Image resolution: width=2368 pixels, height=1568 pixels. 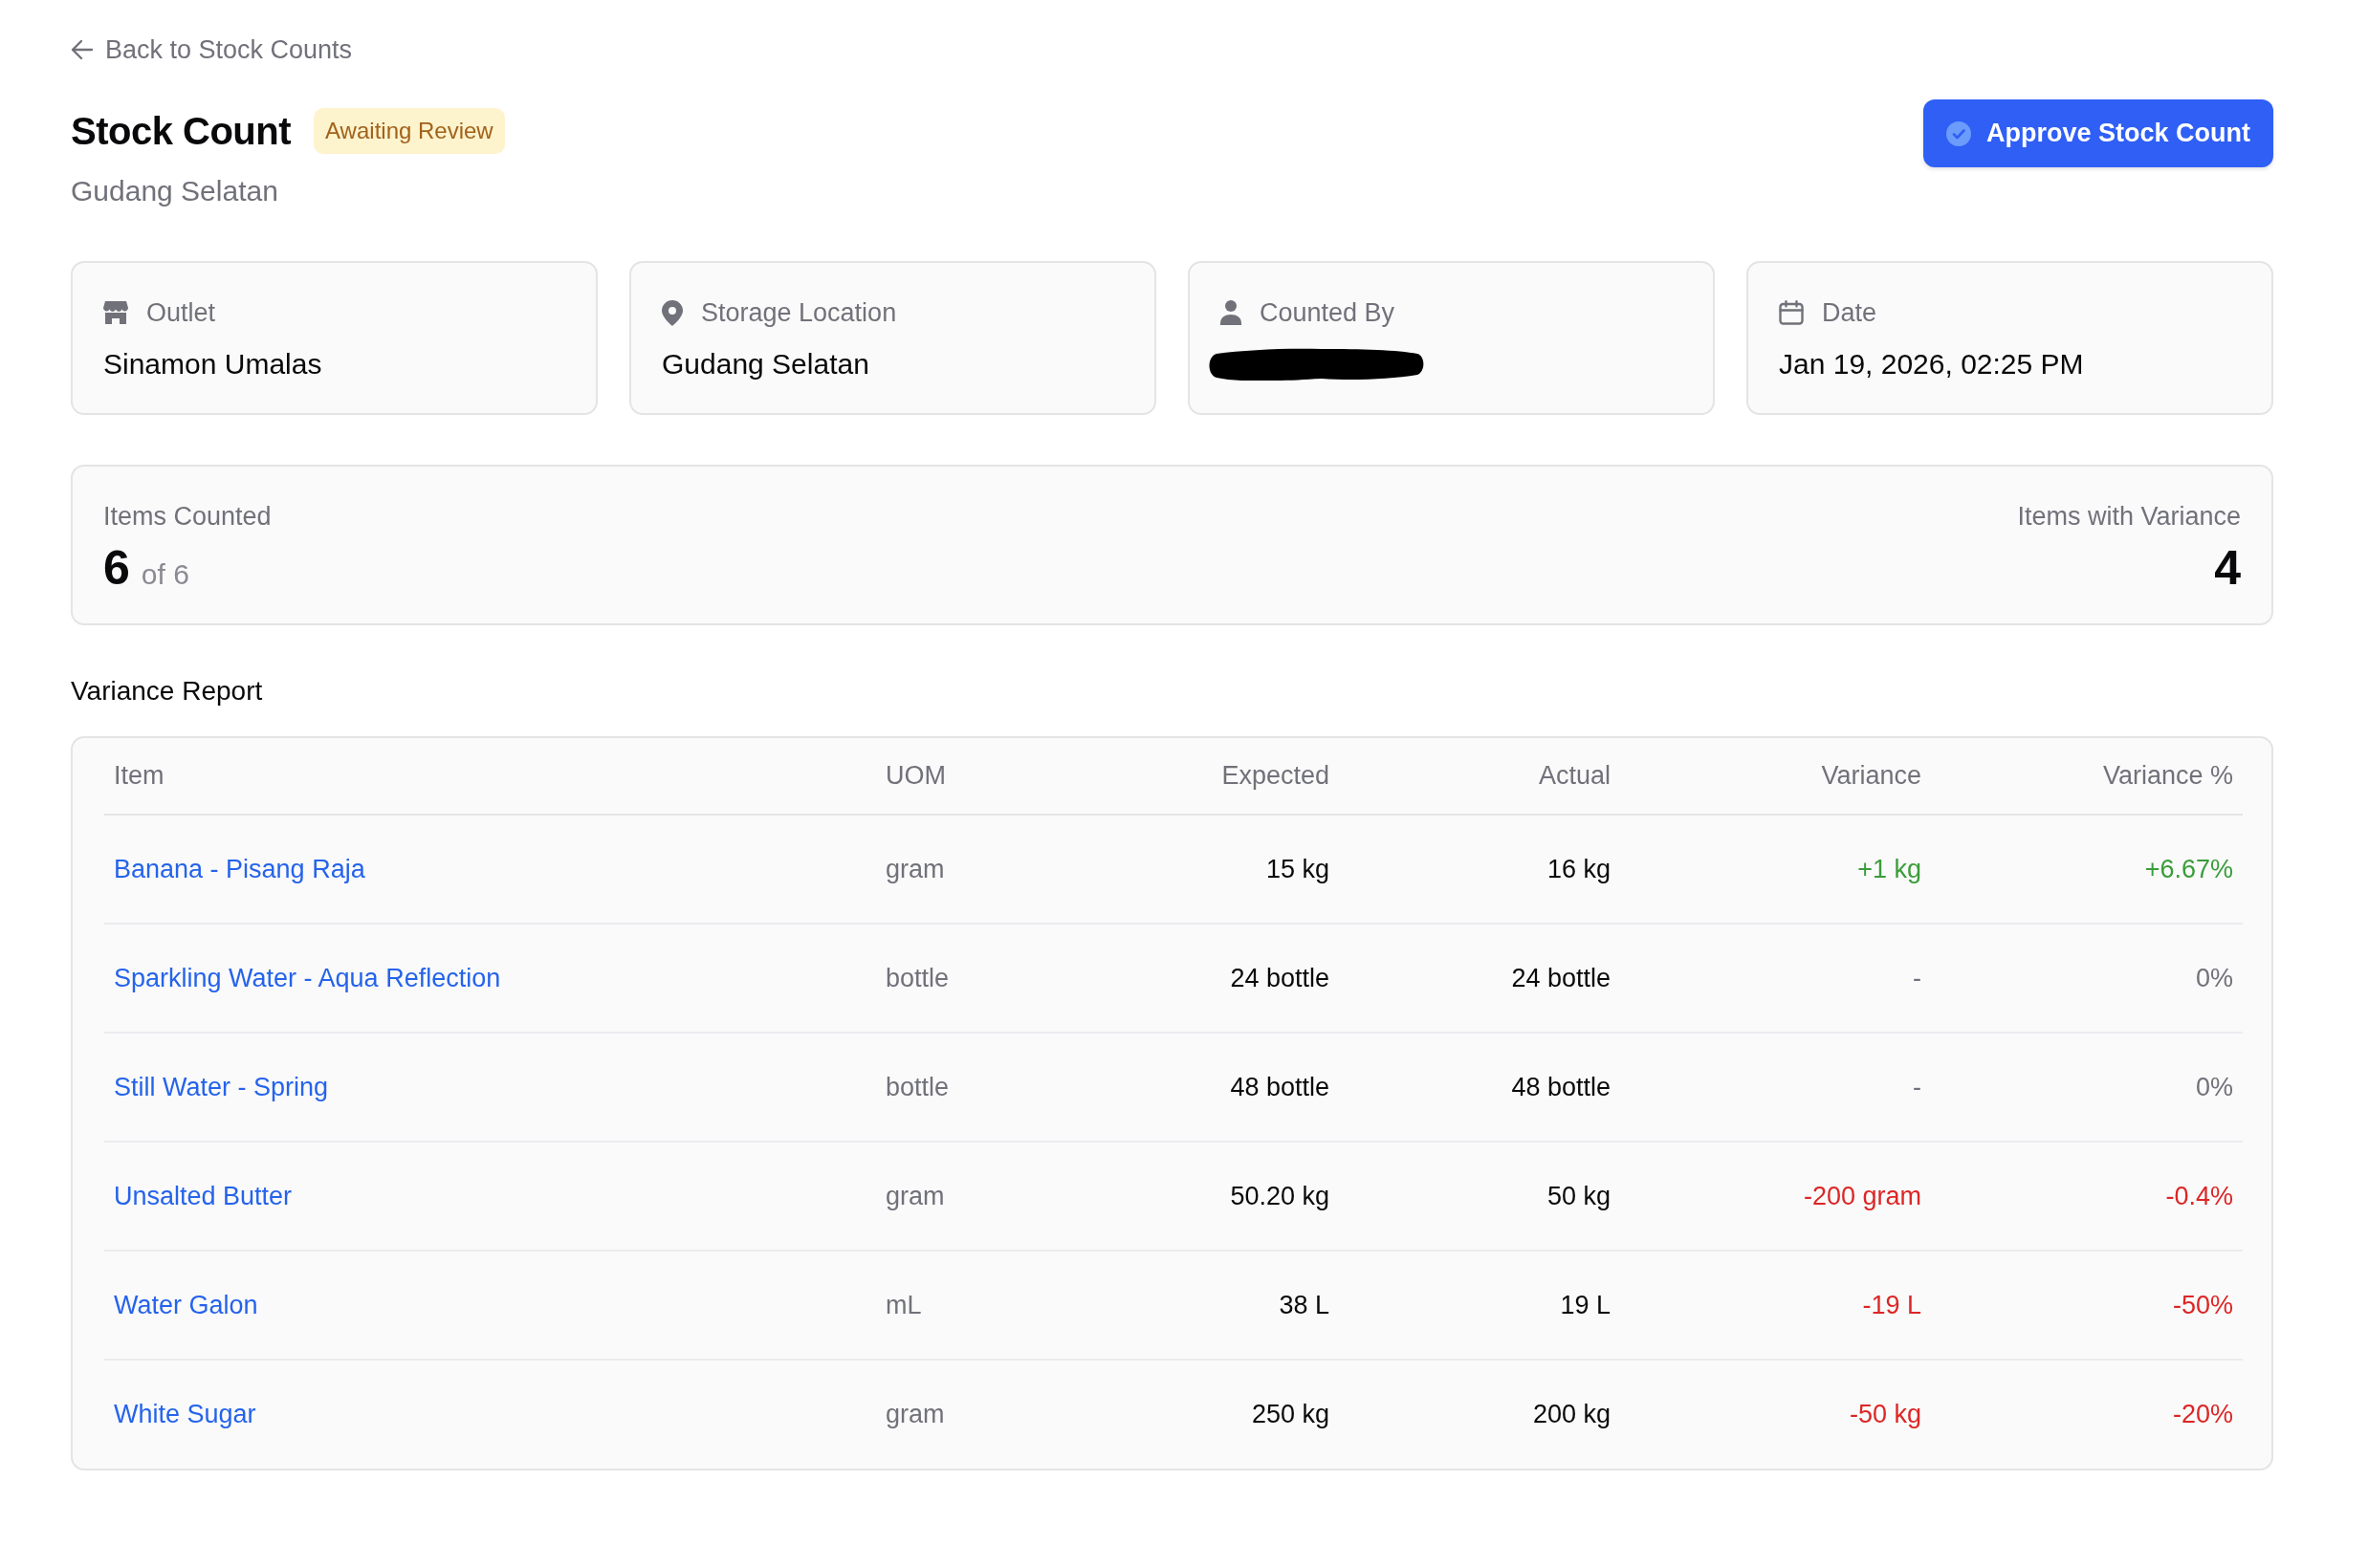 What do you see at coordinates (799, 312) in the screenshot?
I see `info-label: Storage Location` at bounding box center [799, 312].